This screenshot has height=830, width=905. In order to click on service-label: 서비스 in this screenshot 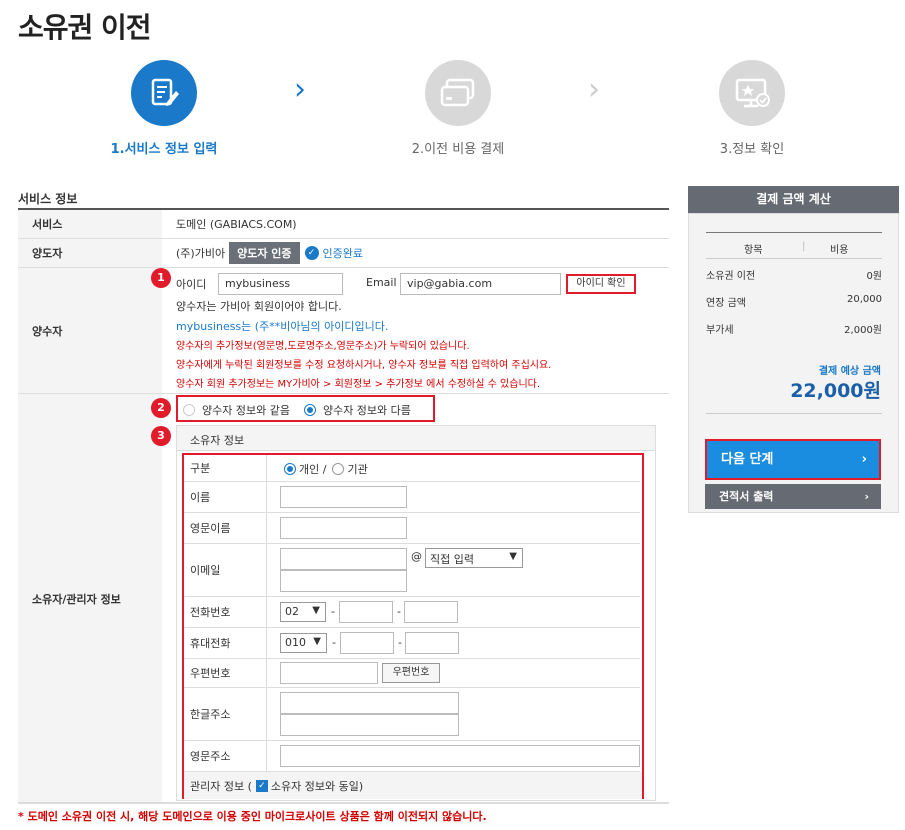, I will do `click(90, 224)`.